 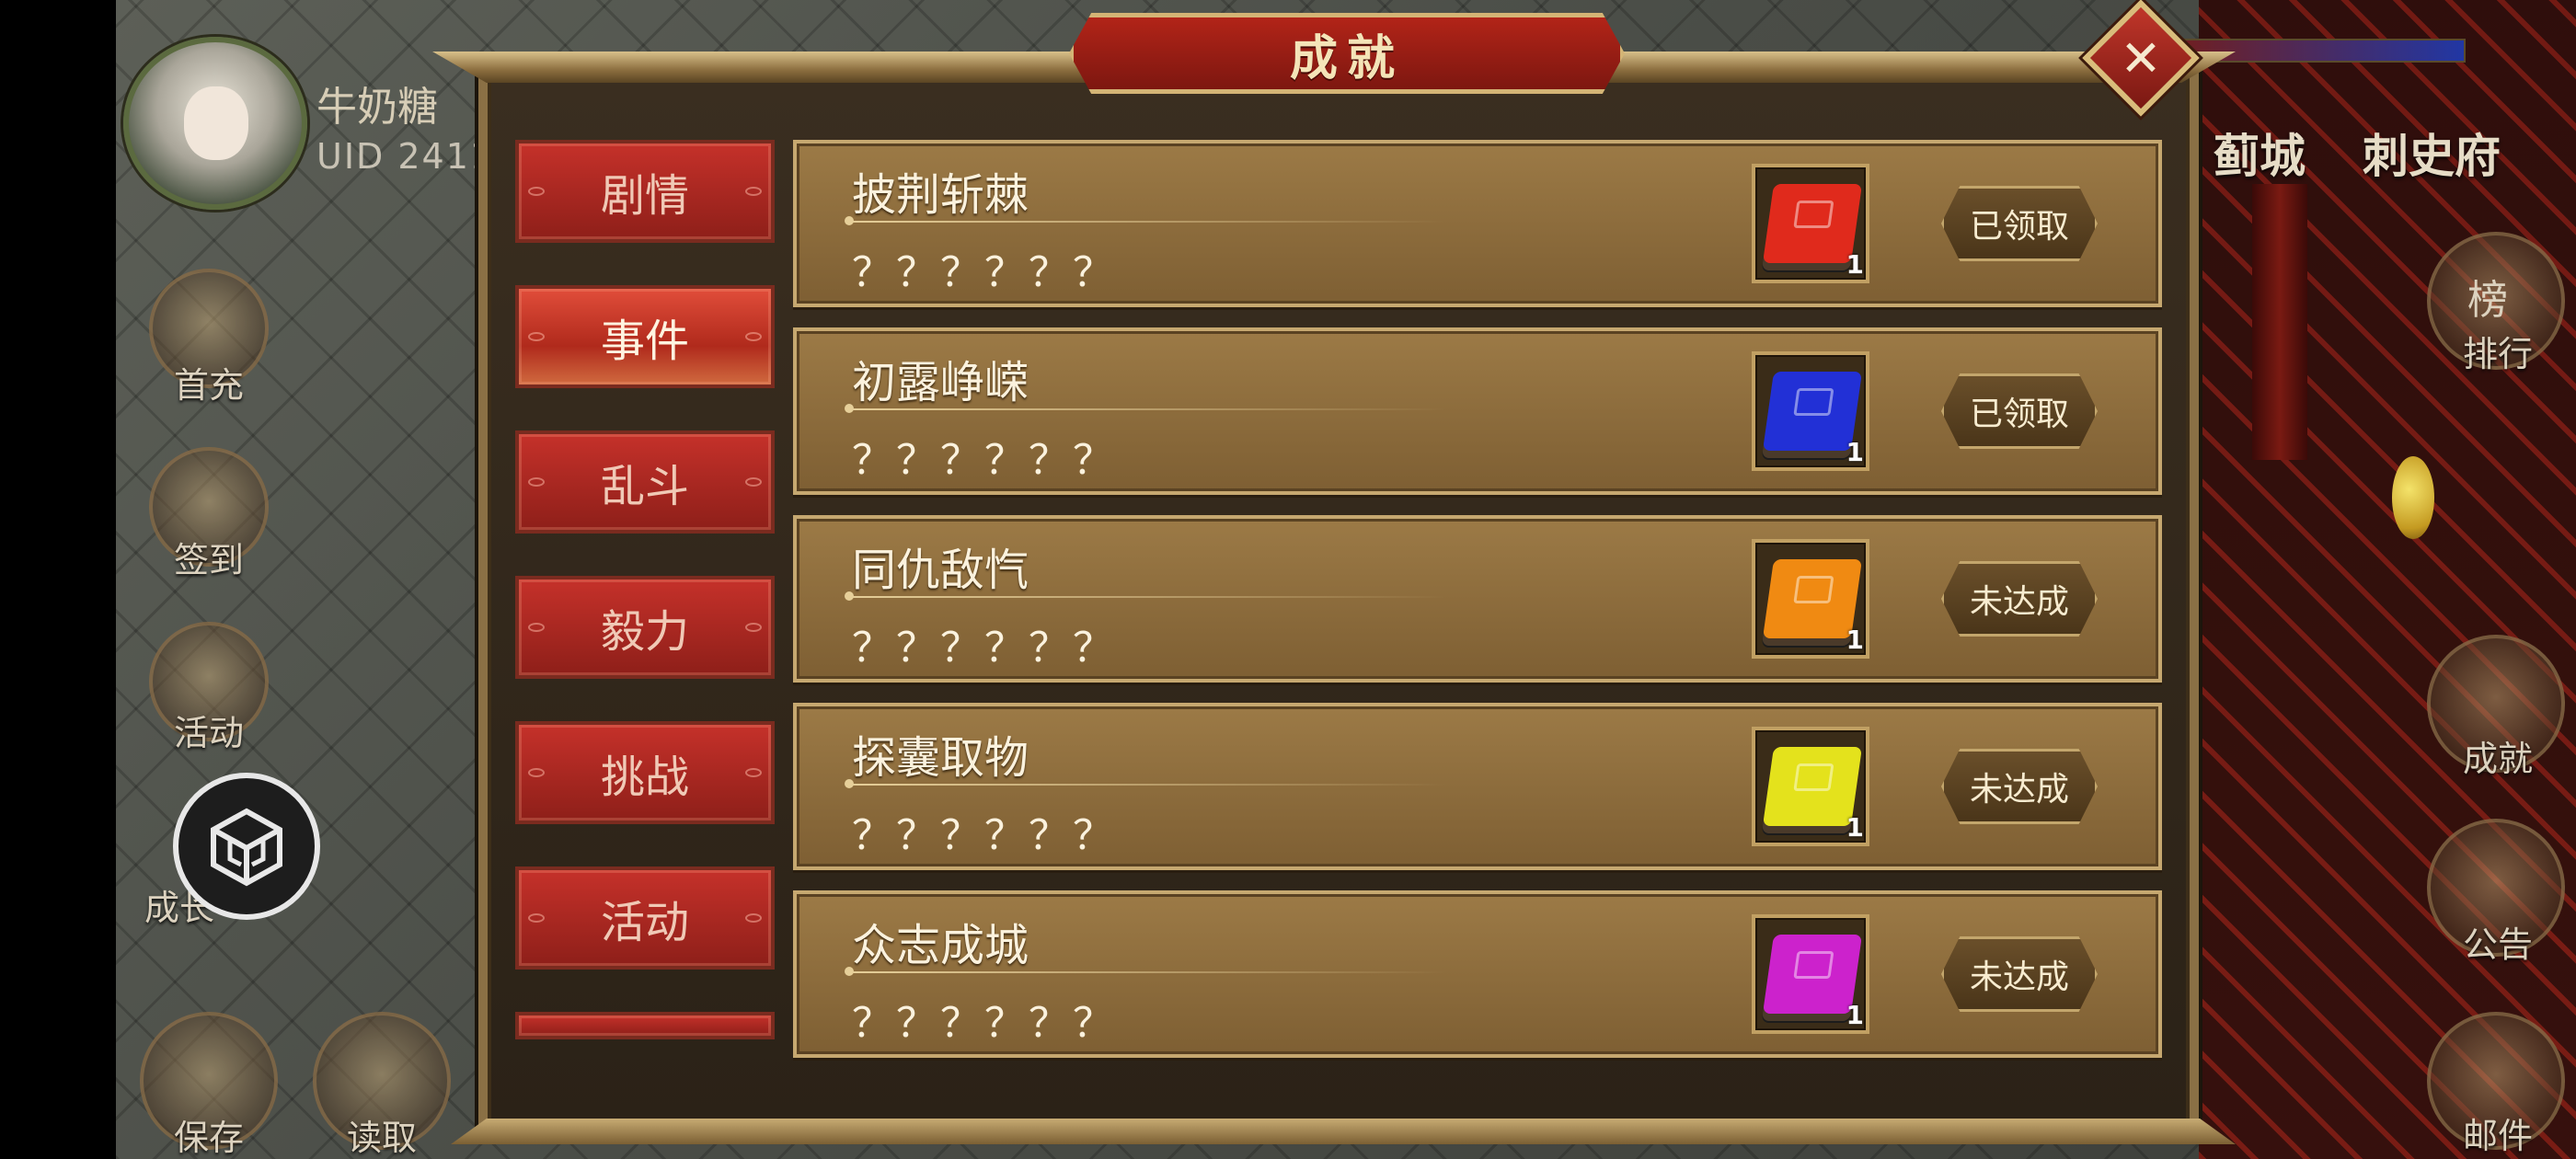 I want to click on save-label: 保存, so click(x=208, y=1138).